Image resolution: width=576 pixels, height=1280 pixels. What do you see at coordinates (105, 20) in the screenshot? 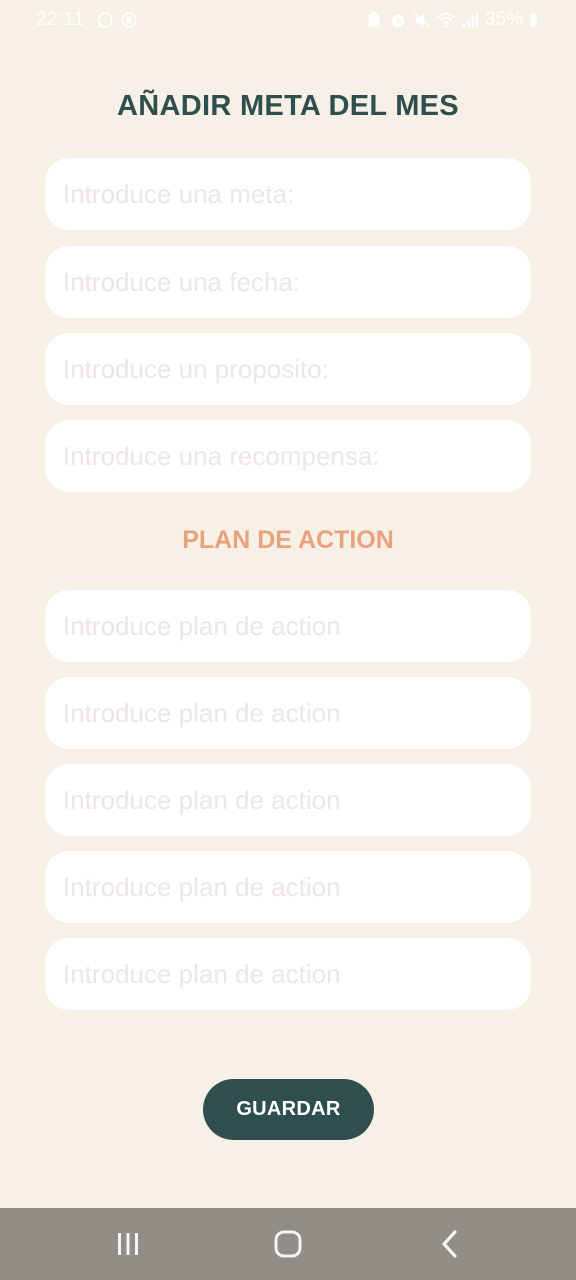
I see `whatsapp-icon` at bounding box center [105, 20].